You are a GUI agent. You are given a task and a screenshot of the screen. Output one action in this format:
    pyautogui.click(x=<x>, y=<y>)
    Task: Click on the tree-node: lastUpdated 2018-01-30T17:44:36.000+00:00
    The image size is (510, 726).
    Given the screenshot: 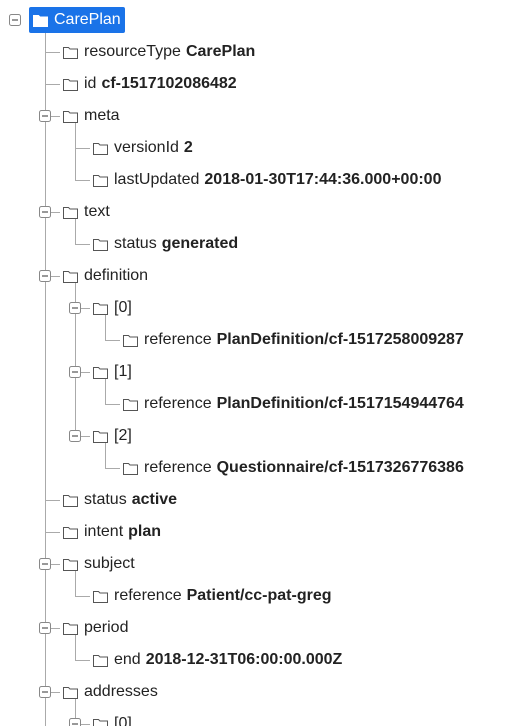 What is the action you would take?
    pyautogui.click(x=267, y=180)
    